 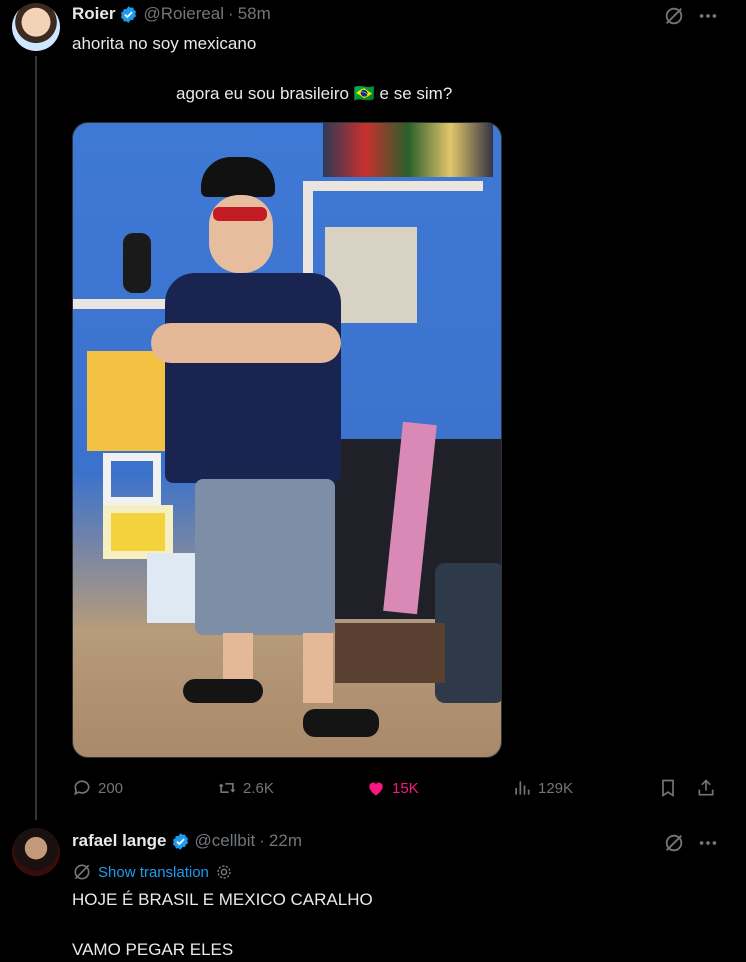 I want to click on retweet-icon, so click(x=227, y=788).